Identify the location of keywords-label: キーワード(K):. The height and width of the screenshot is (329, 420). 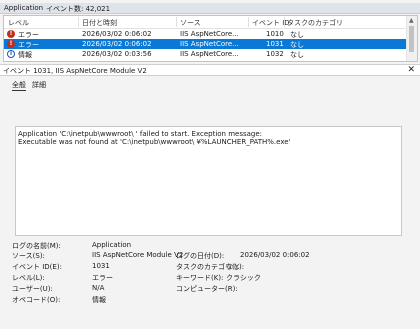
(200, 278).